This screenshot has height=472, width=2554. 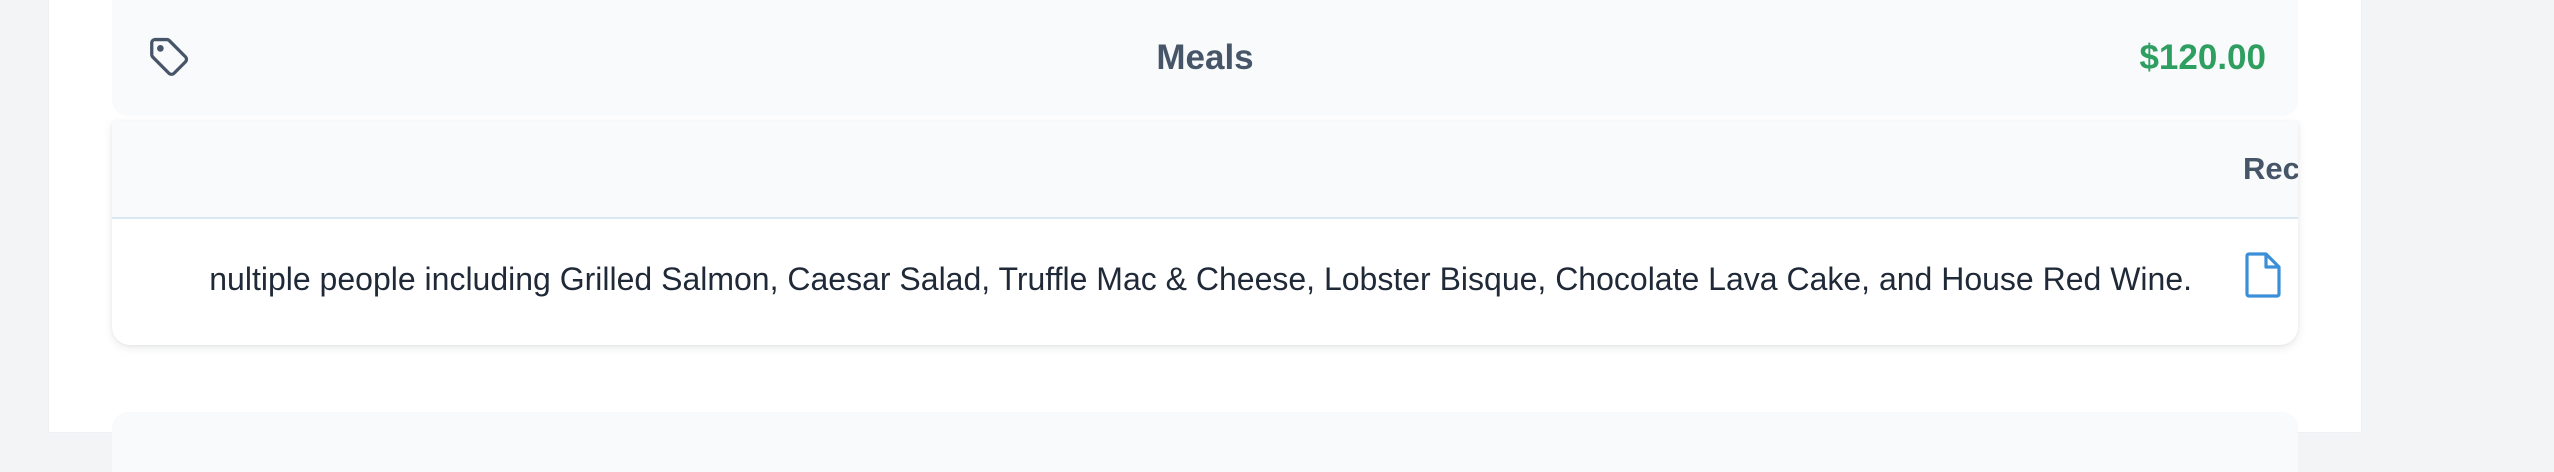 I want to click on category-title: Meals, so click(x=1205, y=57).